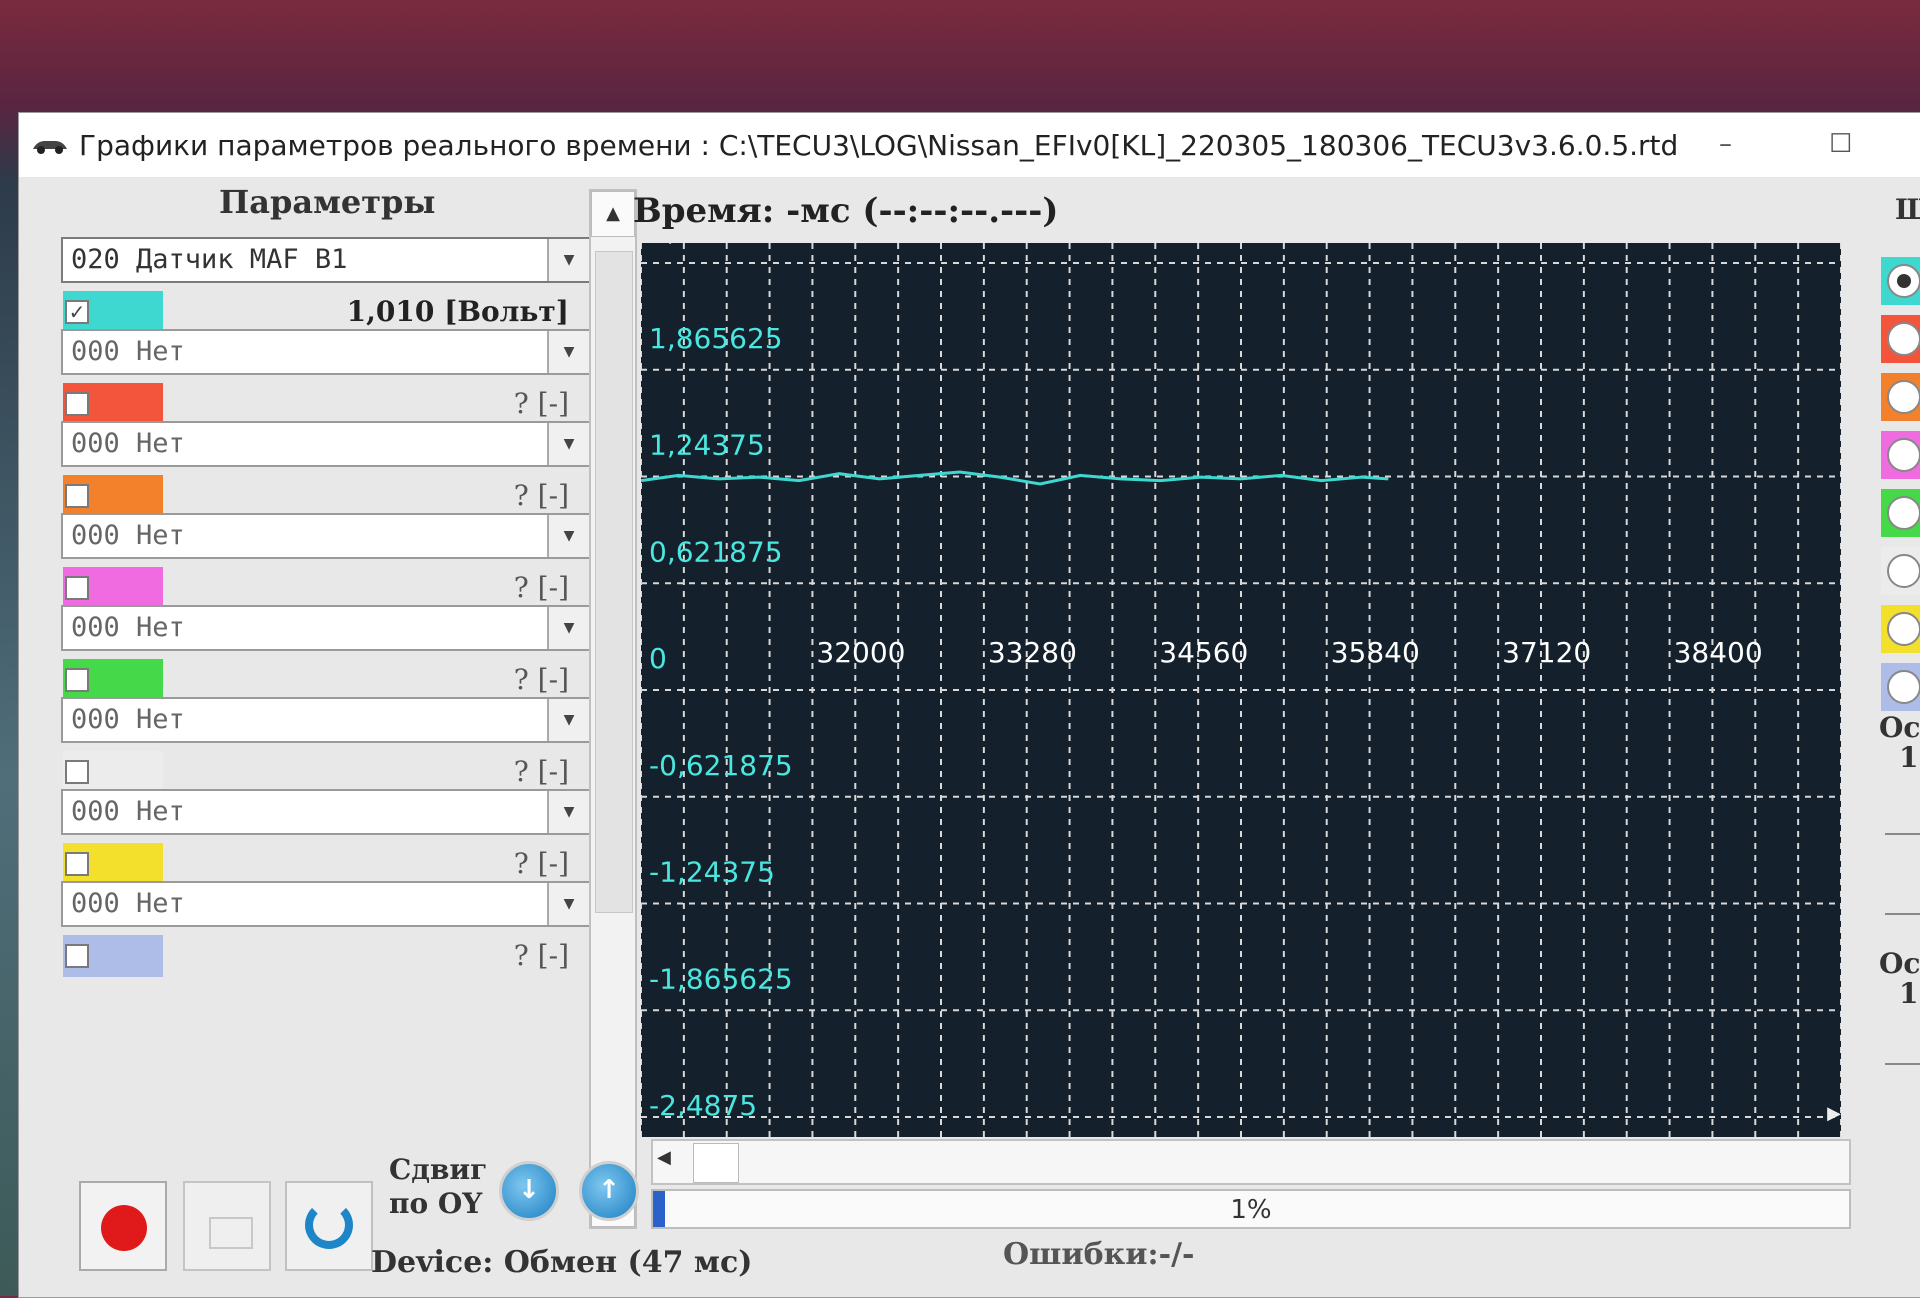 This screenshot has width=1920, height=1298. I want to click on time-scrollbar: ◀ ▶, so click(1251, 1144).